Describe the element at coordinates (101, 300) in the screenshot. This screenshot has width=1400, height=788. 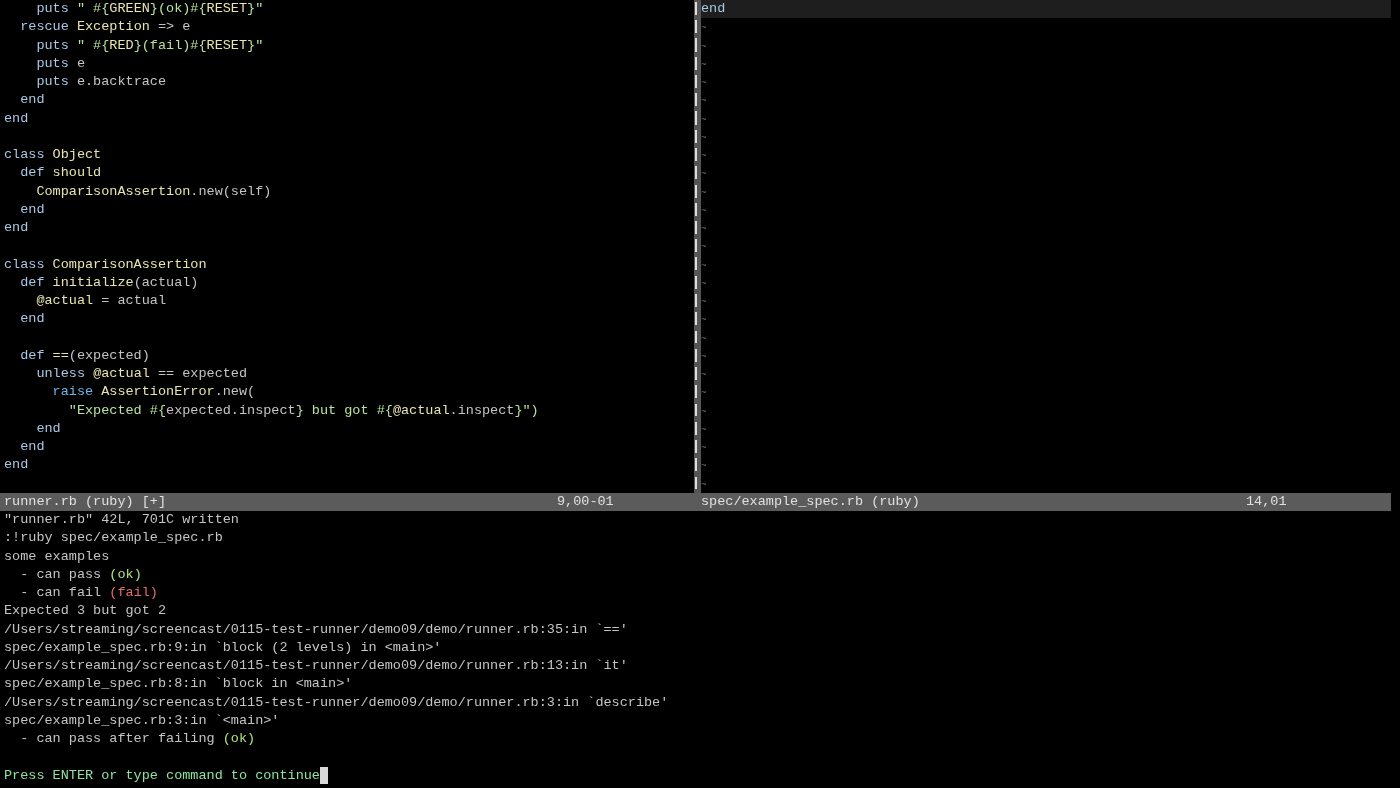
I see `code-line: @actual = actual` at that location.